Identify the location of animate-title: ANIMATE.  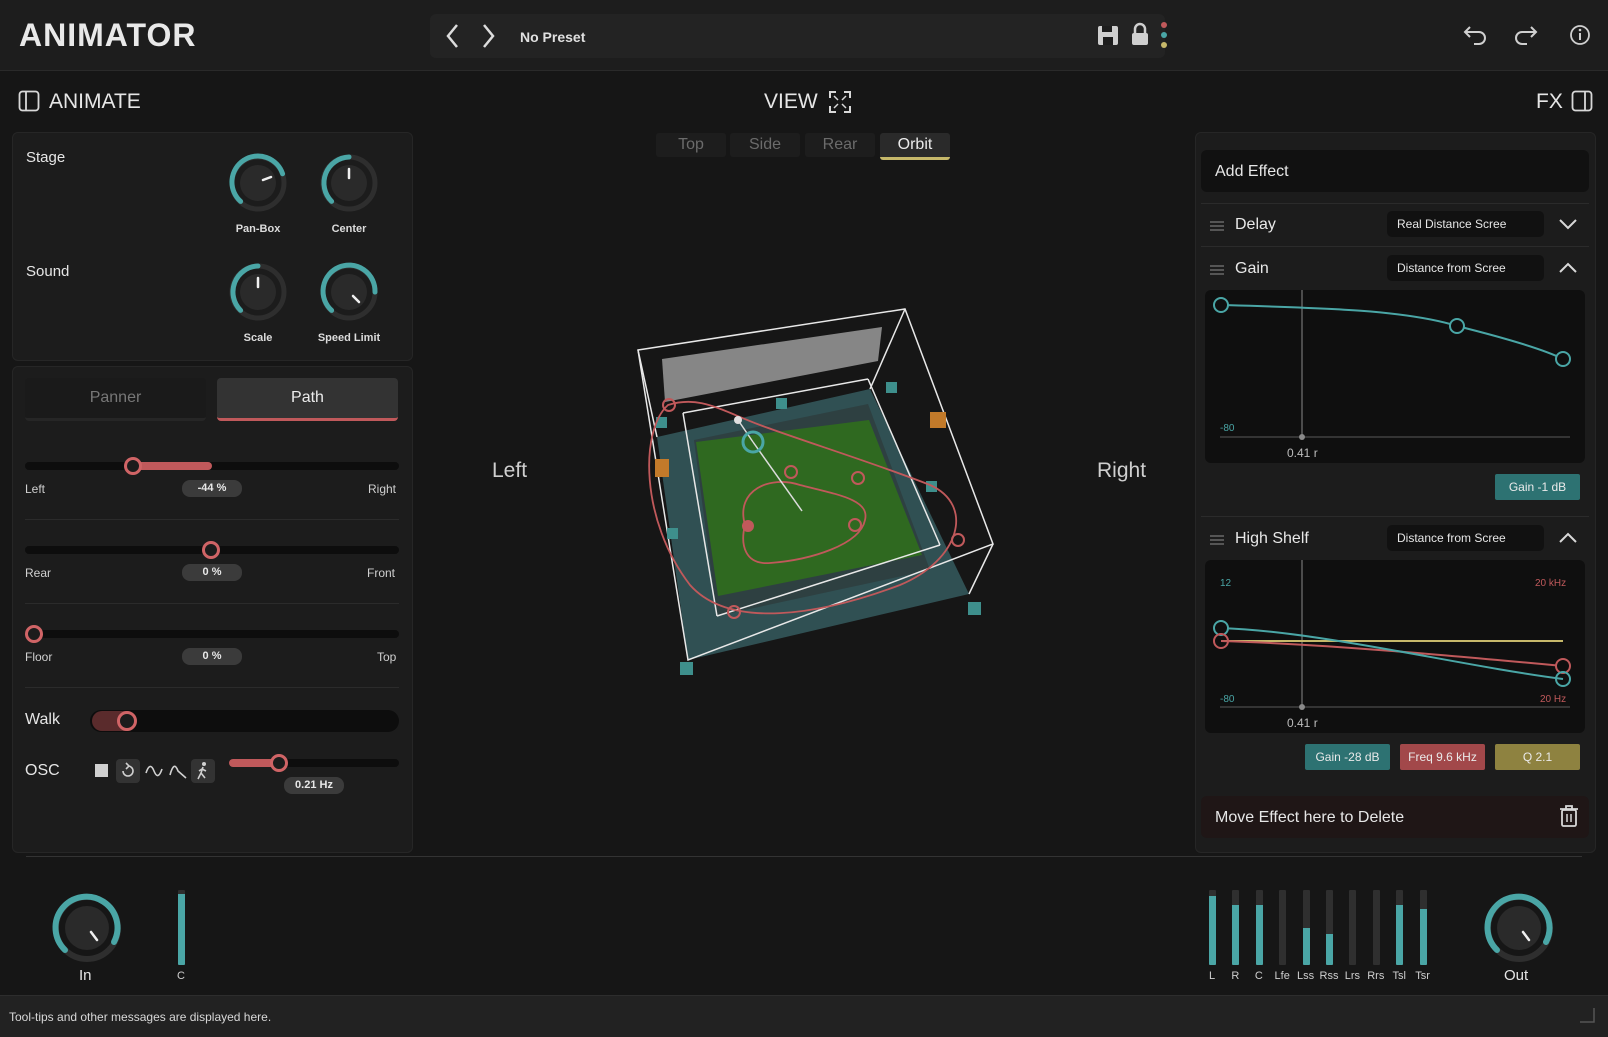
(95, 101).